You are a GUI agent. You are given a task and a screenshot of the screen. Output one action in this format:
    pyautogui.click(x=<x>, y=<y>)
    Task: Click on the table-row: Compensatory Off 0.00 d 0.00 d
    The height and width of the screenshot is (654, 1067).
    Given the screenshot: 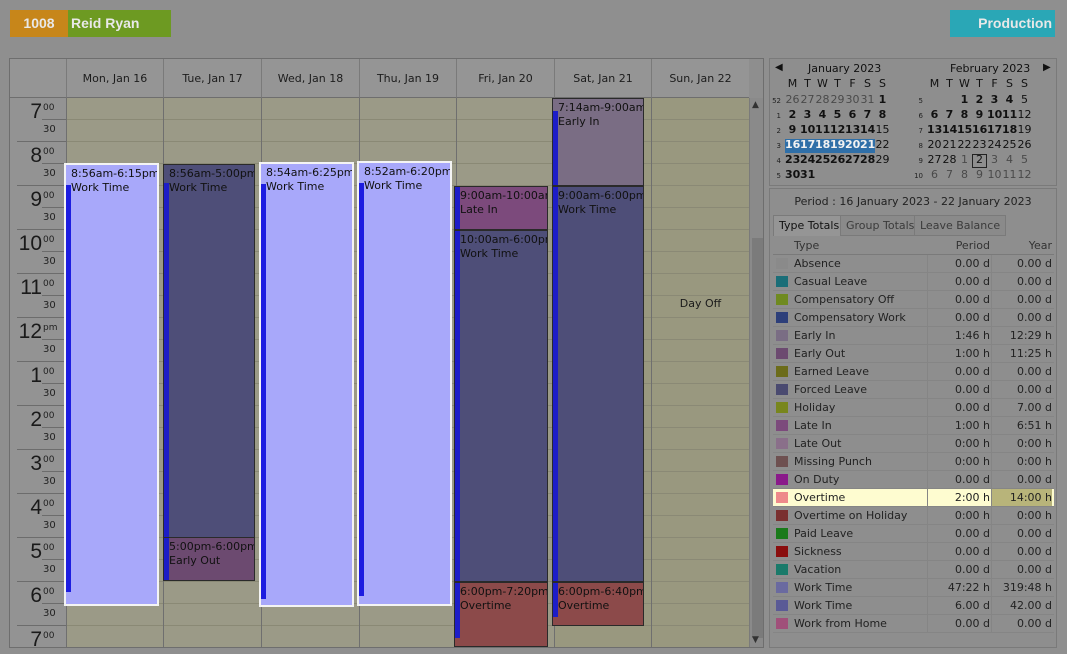 What is the action you would take?
    pyautogui.click(x=913, y=300)
    